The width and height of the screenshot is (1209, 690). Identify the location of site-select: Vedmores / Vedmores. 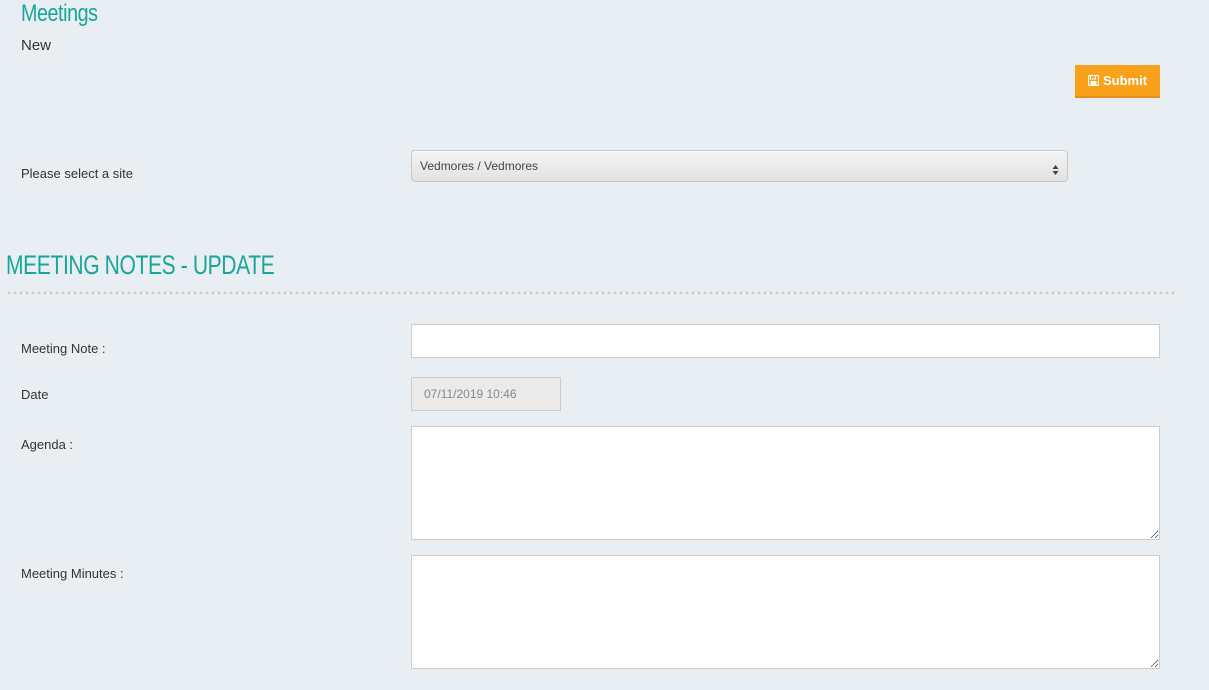
(739, 166).